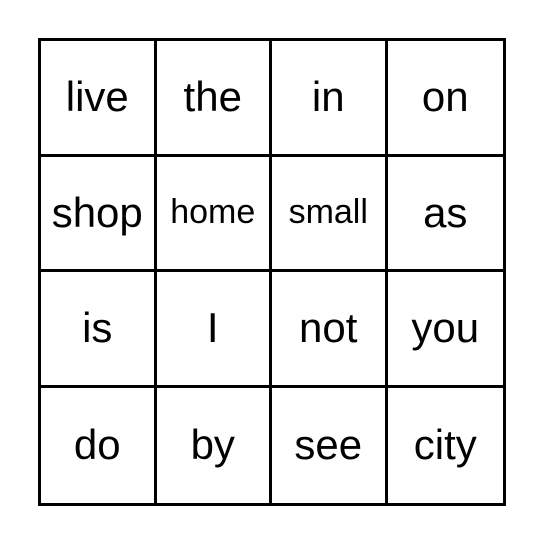 The height and width of the screenshot is (544, 544). Describe the element at coordinates (99, 445) in the screenshot. I see `bingo-cell: do` at that location.